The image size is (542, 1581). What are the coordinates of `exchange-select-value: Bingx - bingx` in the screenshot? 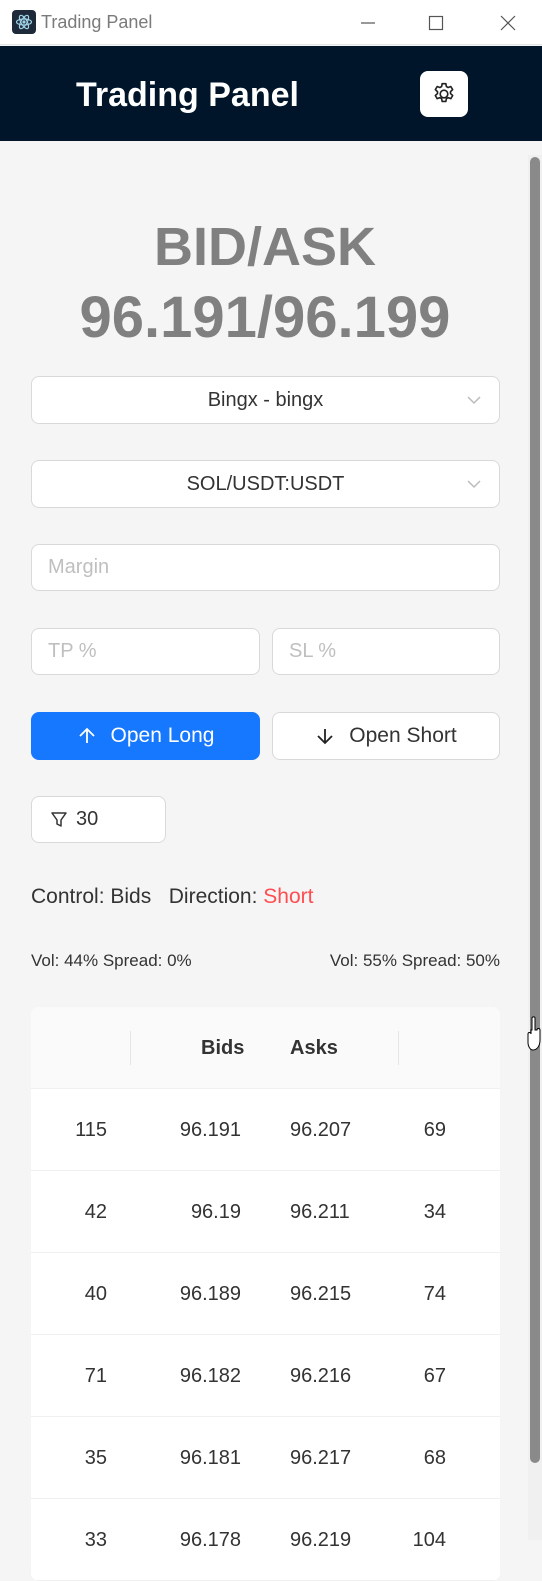 It's located at (265, 399).